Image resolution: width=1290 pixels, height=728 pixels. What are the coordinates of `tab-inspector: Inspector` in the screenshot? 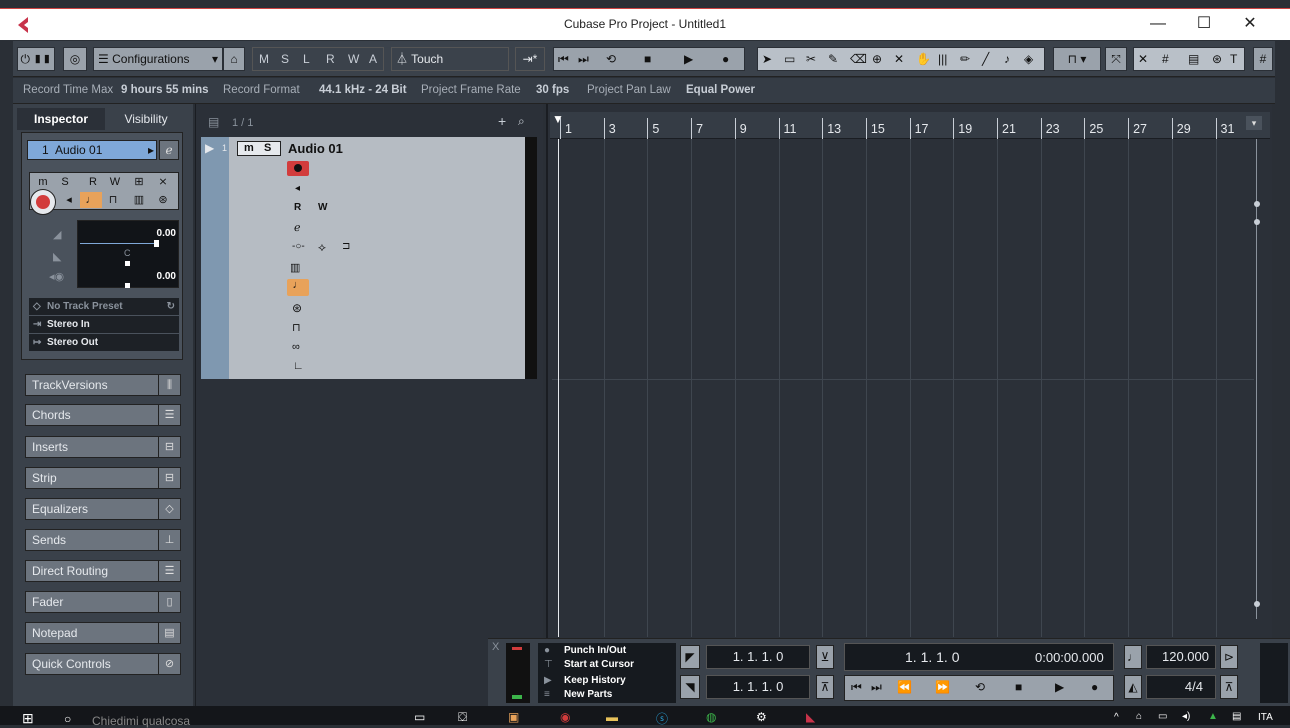 It's located at (61, 119).